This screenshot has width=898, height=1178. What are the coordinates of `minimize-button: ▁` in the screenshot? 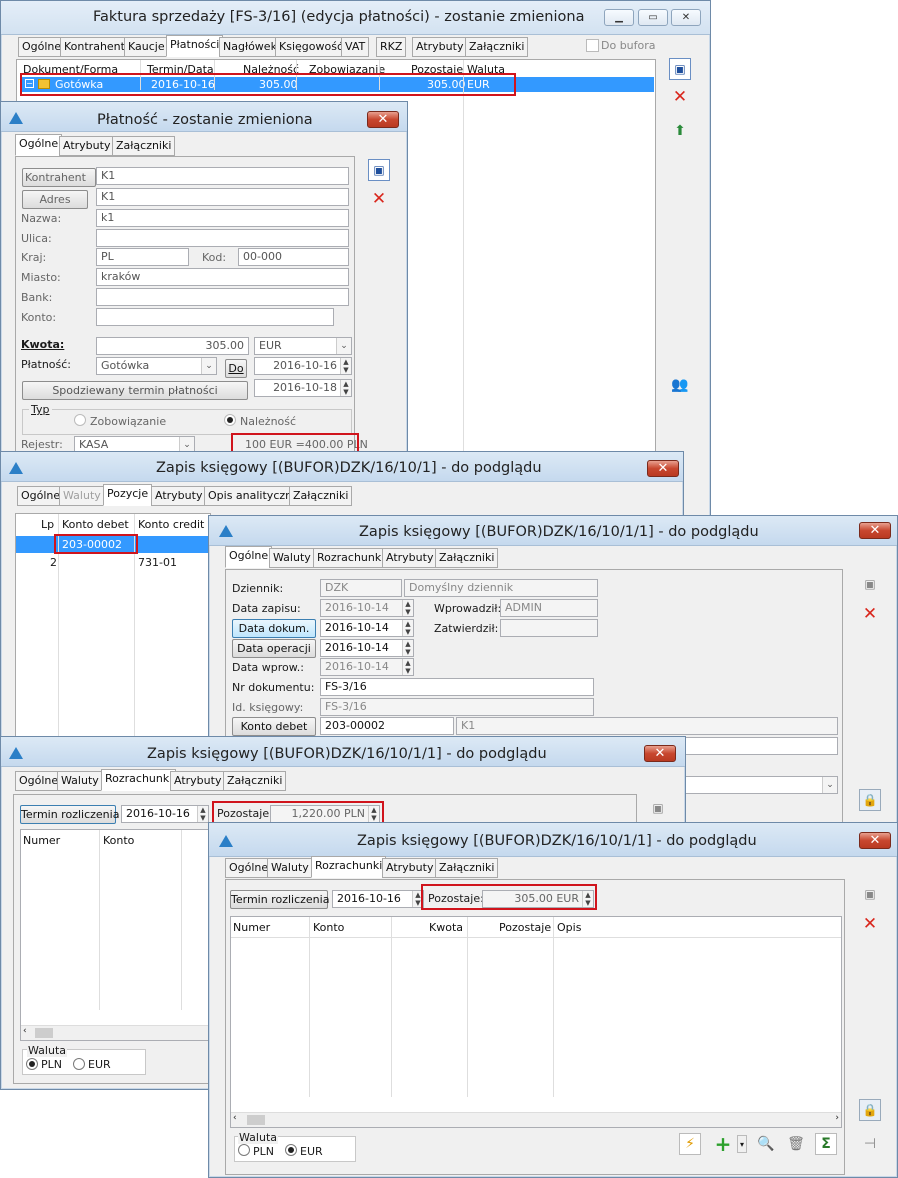 It's located at (619, 17).